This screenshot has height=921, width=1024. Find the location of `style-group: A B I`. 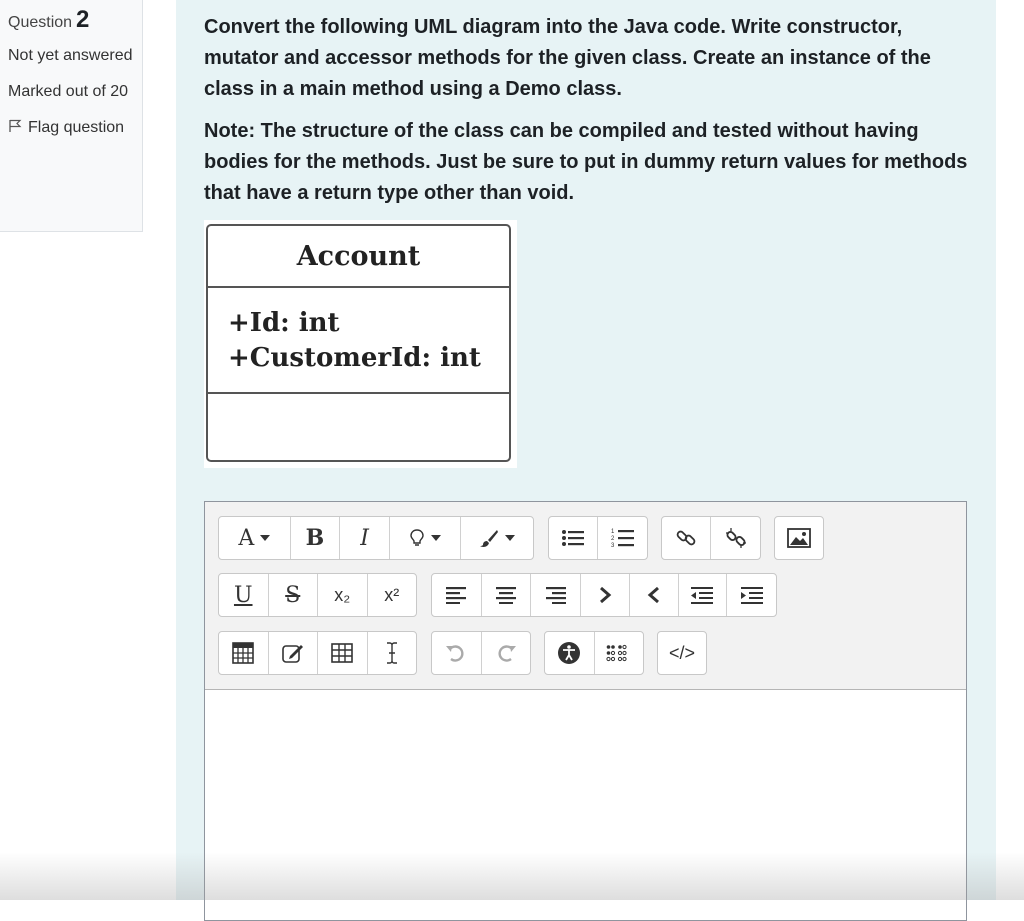

style-group: A B I is located at coordinates (376, 538).